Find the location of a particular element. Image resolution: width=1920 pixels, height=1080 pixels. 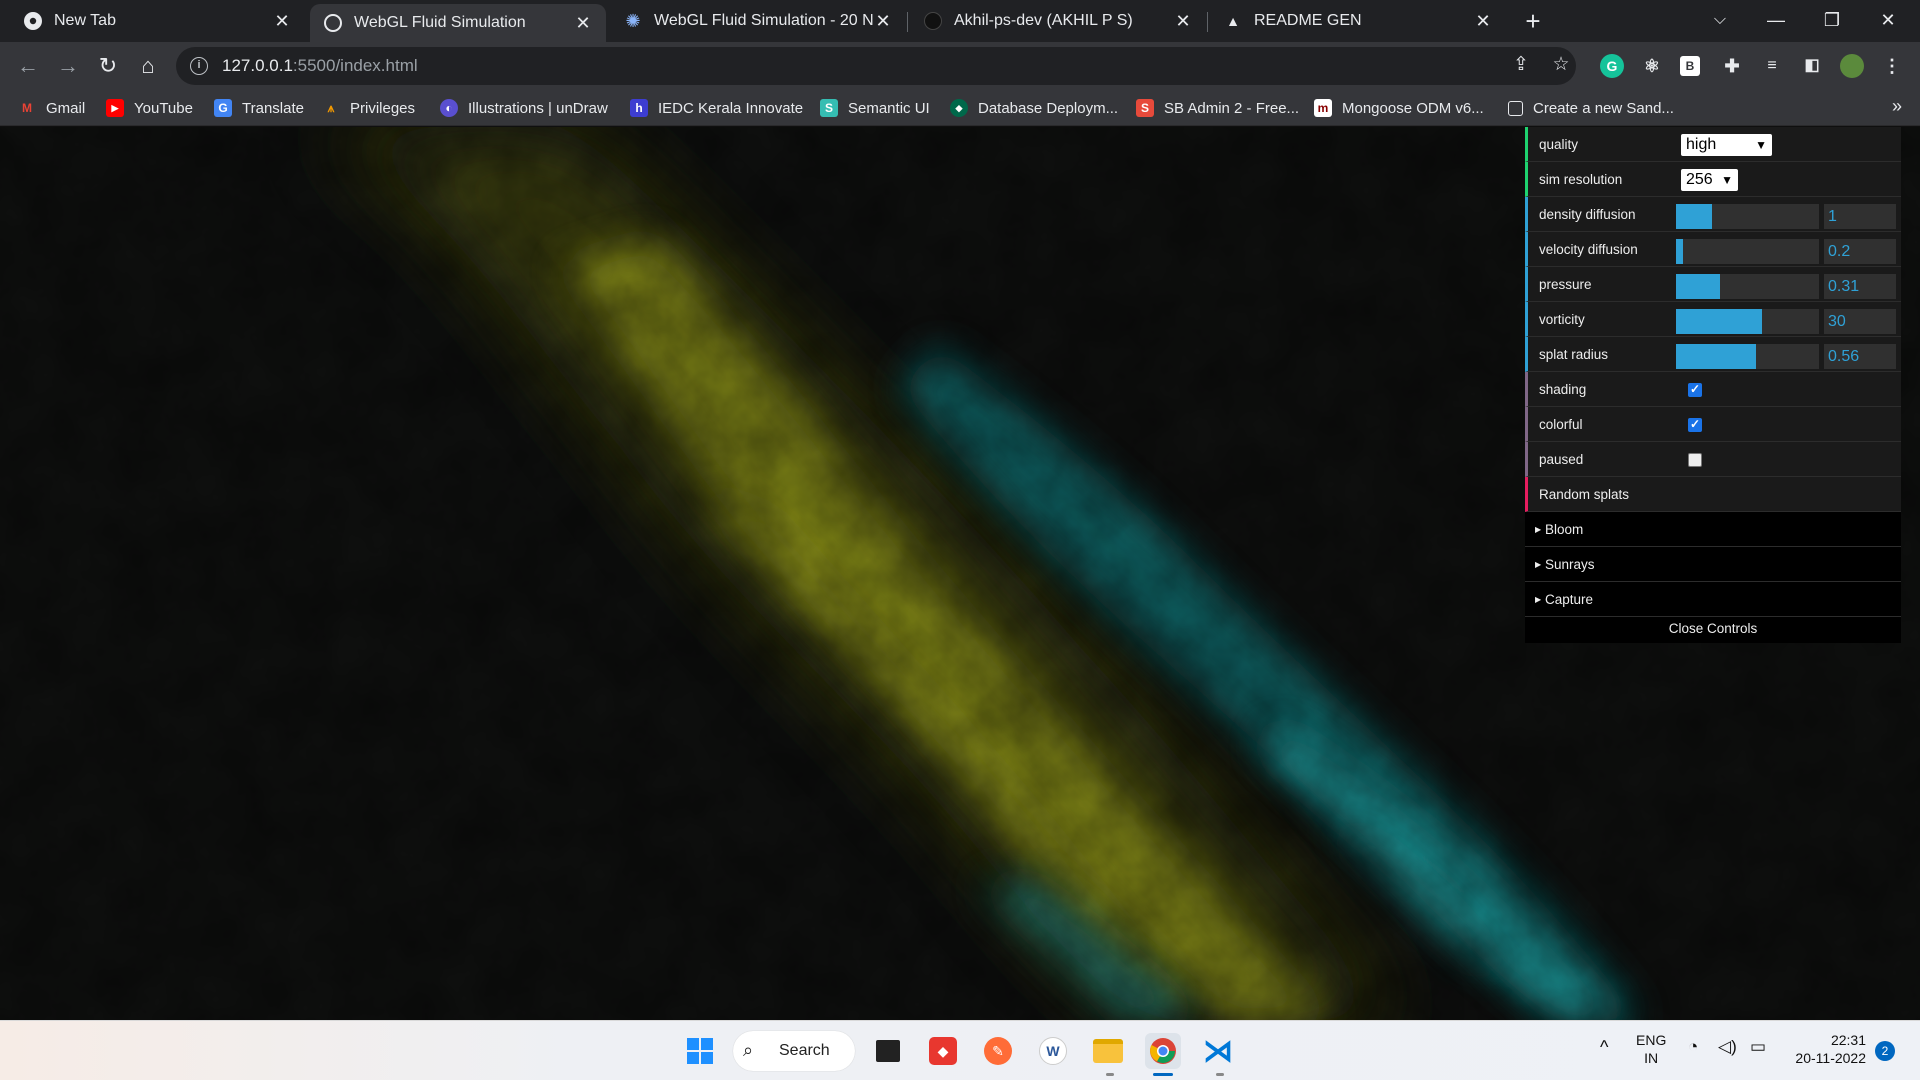

close-window-button: ✕ is located at coordinates (1888, 21).